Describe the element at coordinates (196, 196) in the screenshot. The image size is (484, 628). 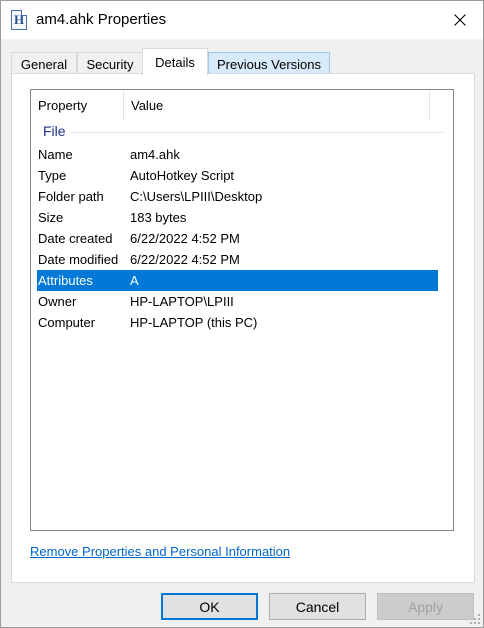
I see `property-value: C:\Users\LPIII\Desktop` at that location.